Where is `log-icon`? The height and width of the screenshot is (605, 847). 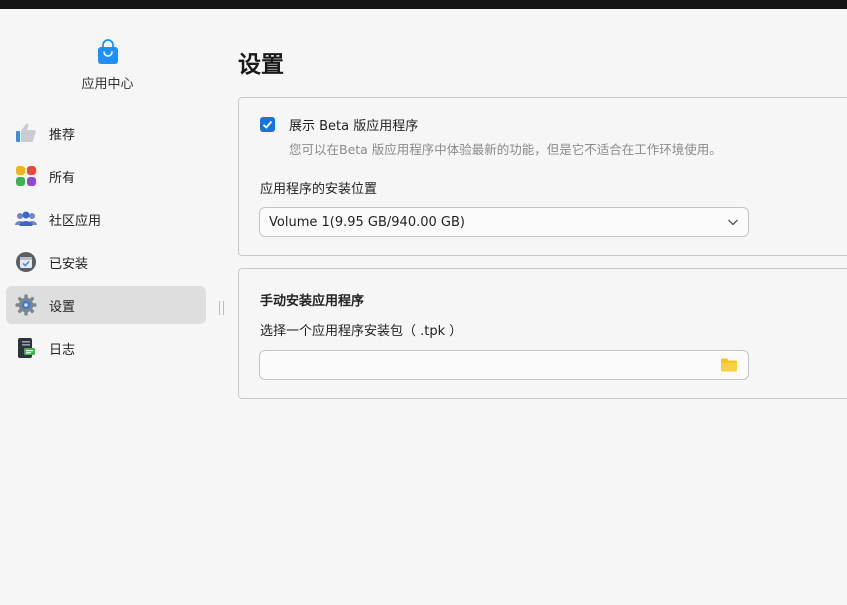
log-icon is located at coordinates (26, 348).